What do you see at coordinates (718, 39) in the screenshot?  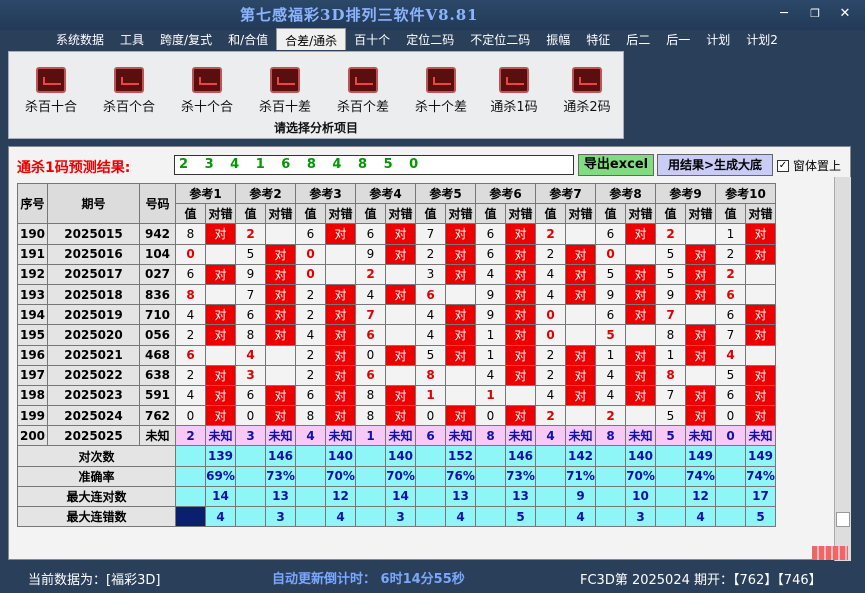 I see `menu-item: 计划` at bounding box center [718, 39].